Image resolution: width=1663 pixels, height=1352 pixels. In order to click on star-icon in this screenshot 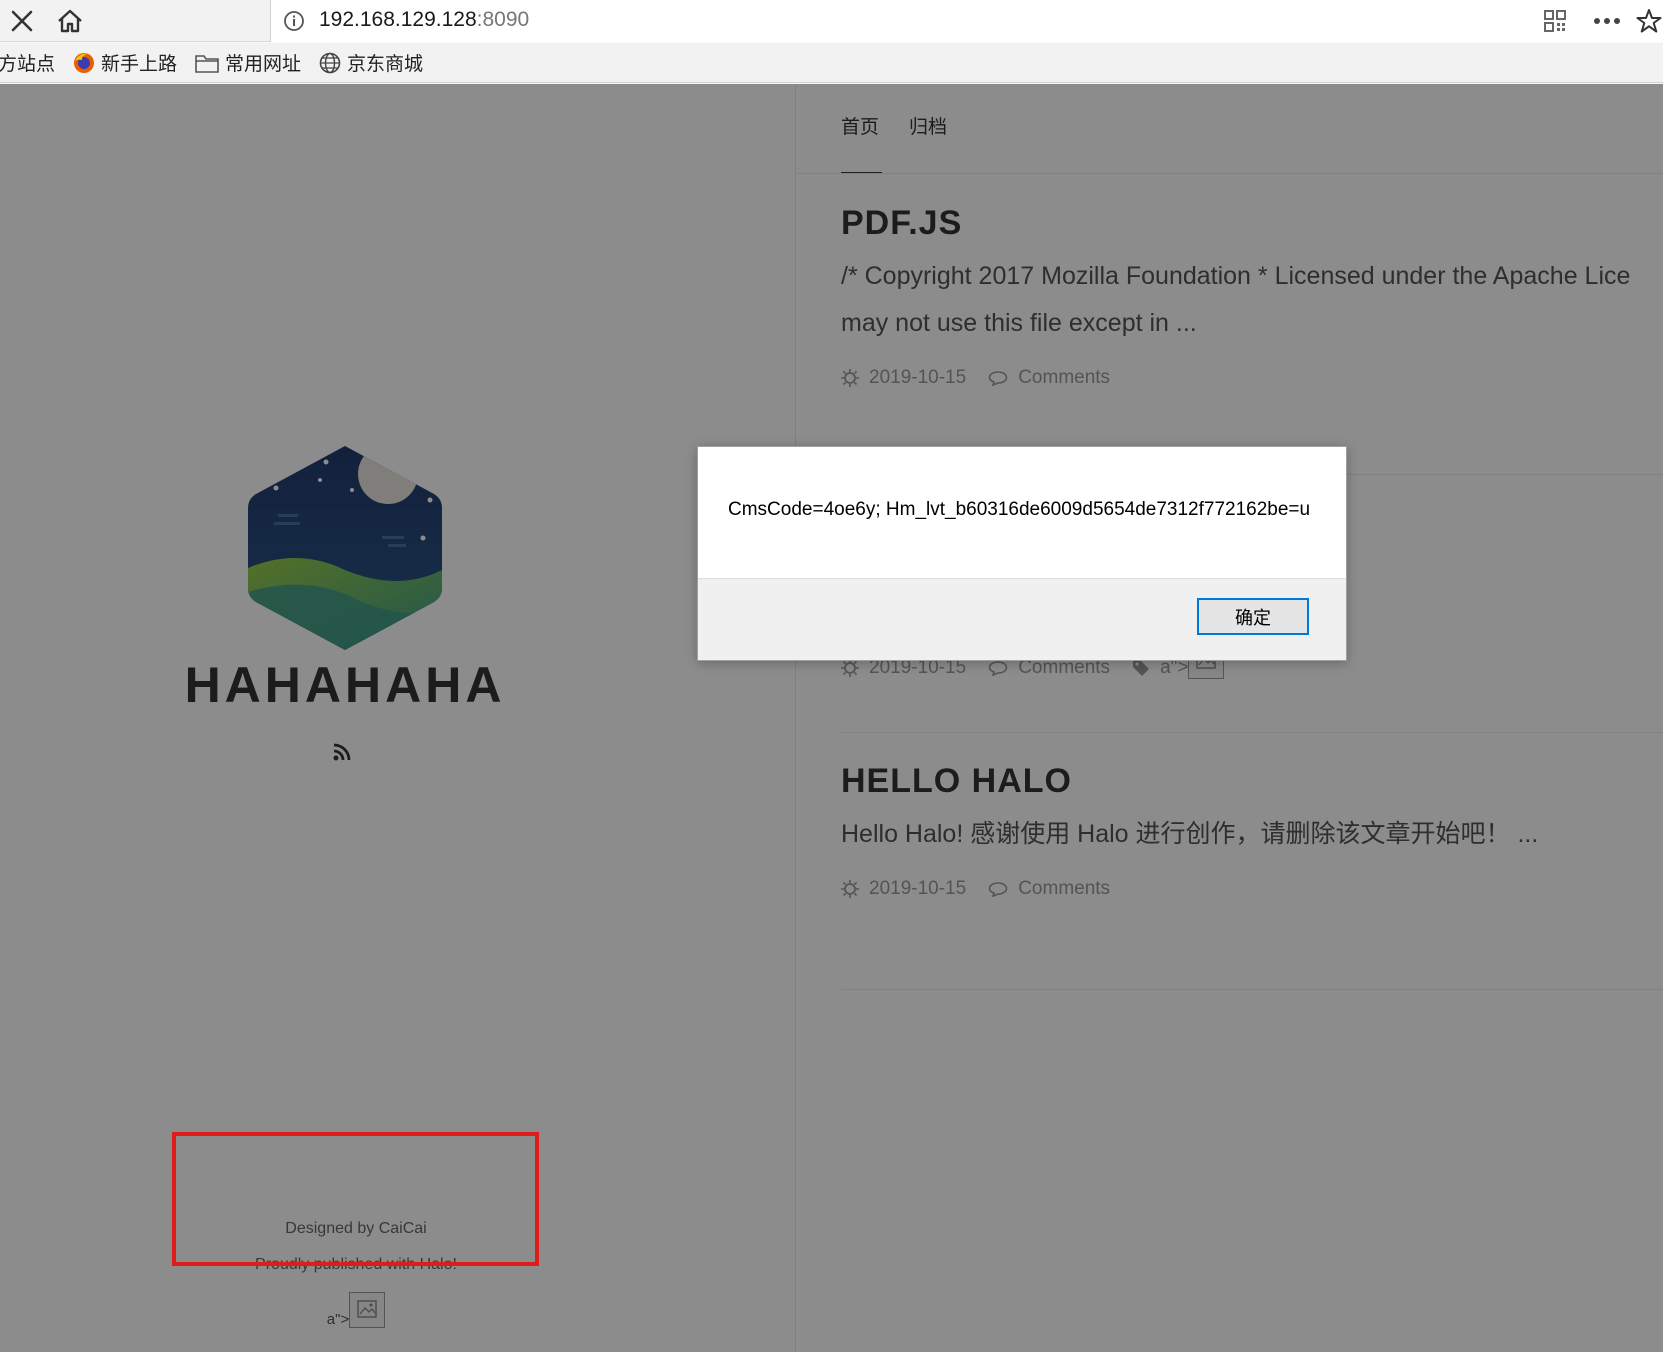, I will do `click(1649, 21)`.